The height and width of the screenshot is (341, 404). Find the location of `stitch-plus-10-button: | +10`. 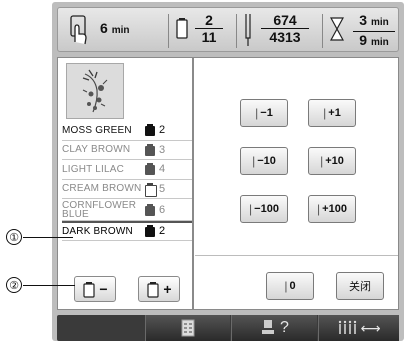

stitch-plus-10-button: | +10 is located at coordinates (332, 161).